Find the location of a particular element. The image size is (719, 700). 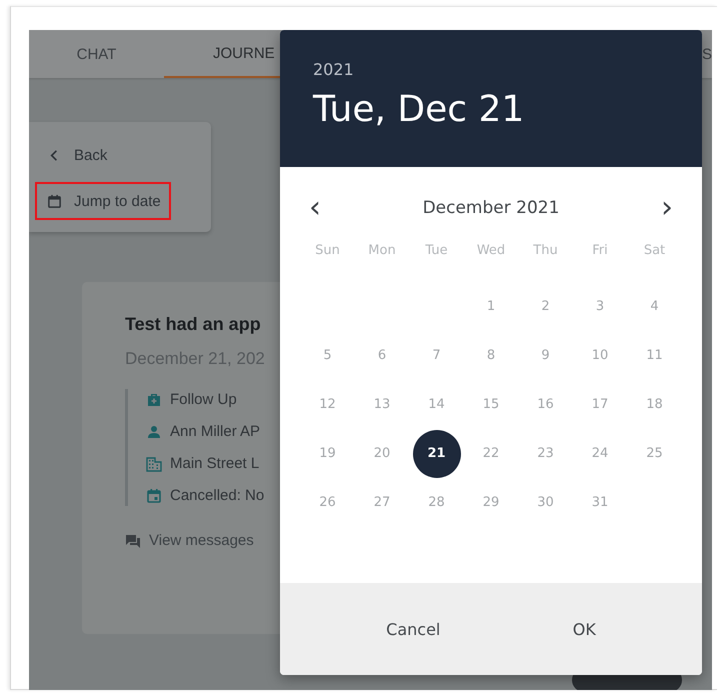

weekday-label: Mon is located at coordinates (382, 251).